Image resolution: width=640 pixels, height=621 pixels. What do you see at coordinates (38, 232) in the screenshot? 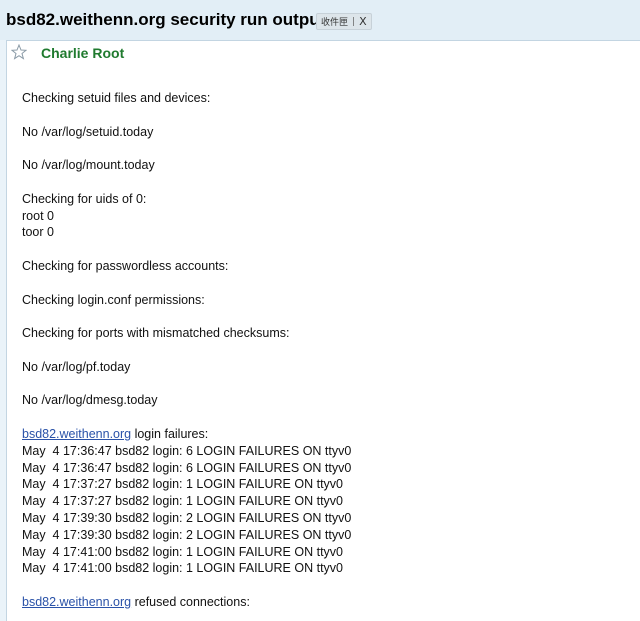
I see `uid-toor-line: toor 0` at bounding box center [38, 232].